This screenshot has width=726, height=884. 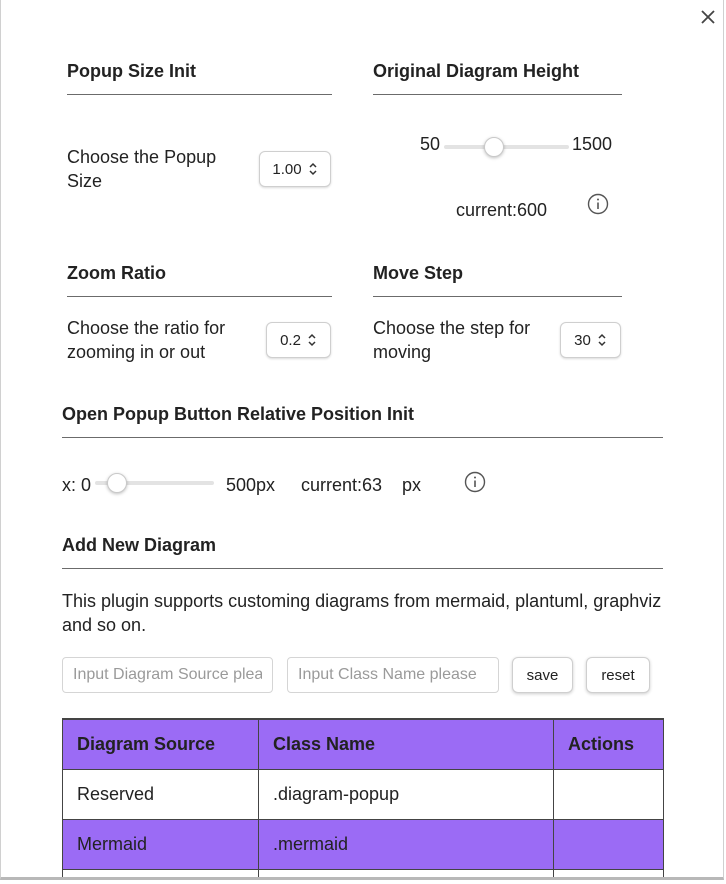 I want to click on cell-class-name: .diagram-popup, so click(x=406, y=794).